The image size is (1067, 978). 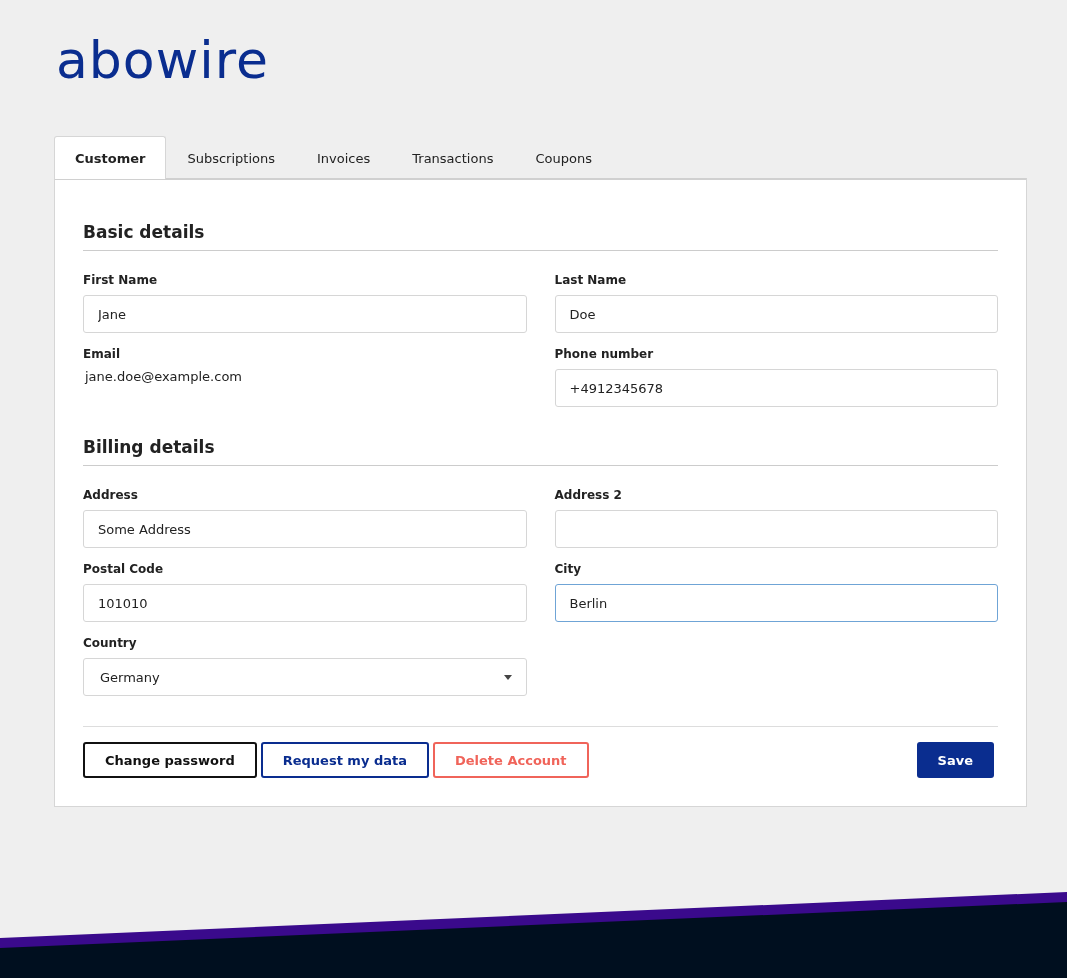 I want to click on field-label: Last Name, so click(x=591, y=280).